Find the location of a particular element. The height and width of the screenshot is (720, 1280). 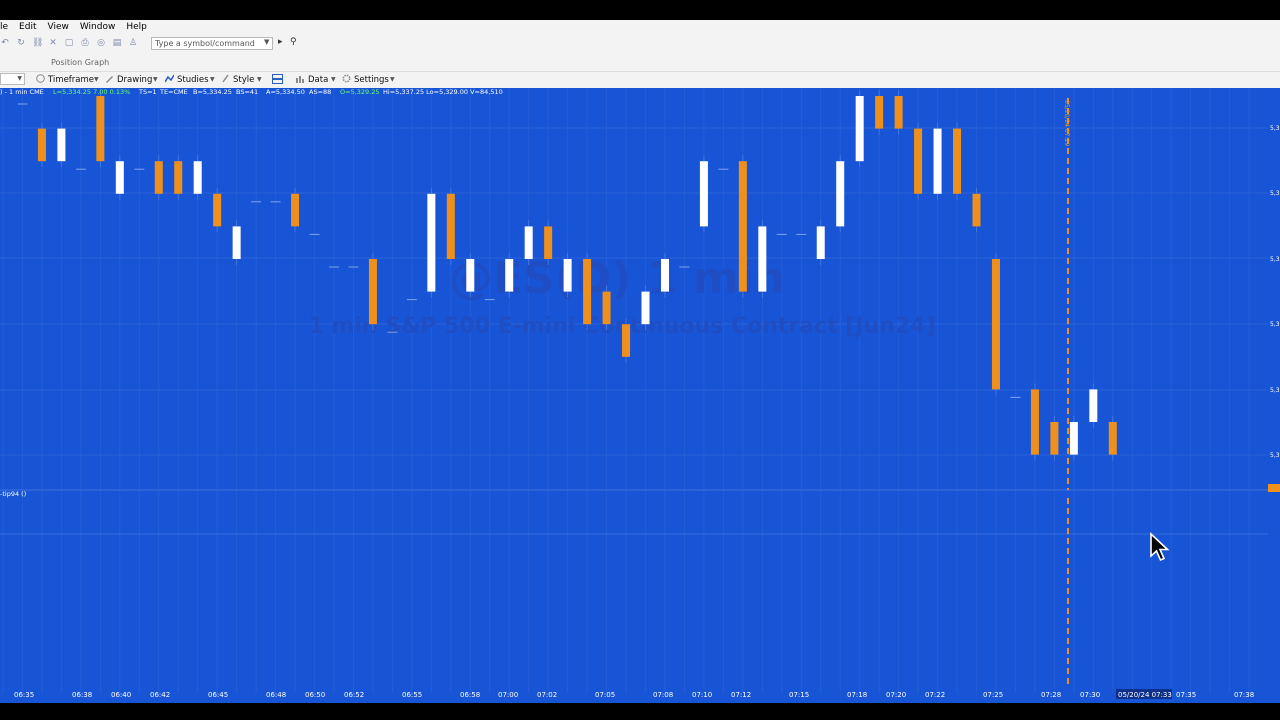

menu-help: Help is located at coordinates (136, 27).